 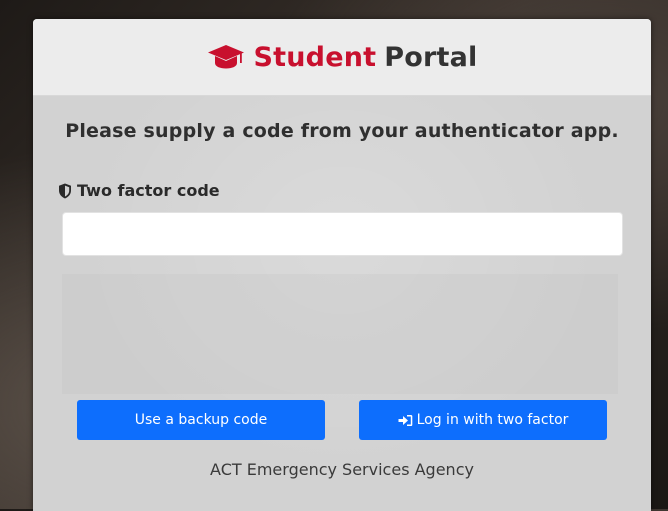 I want to click on sign-in-icon, so click(x=405, y=420).